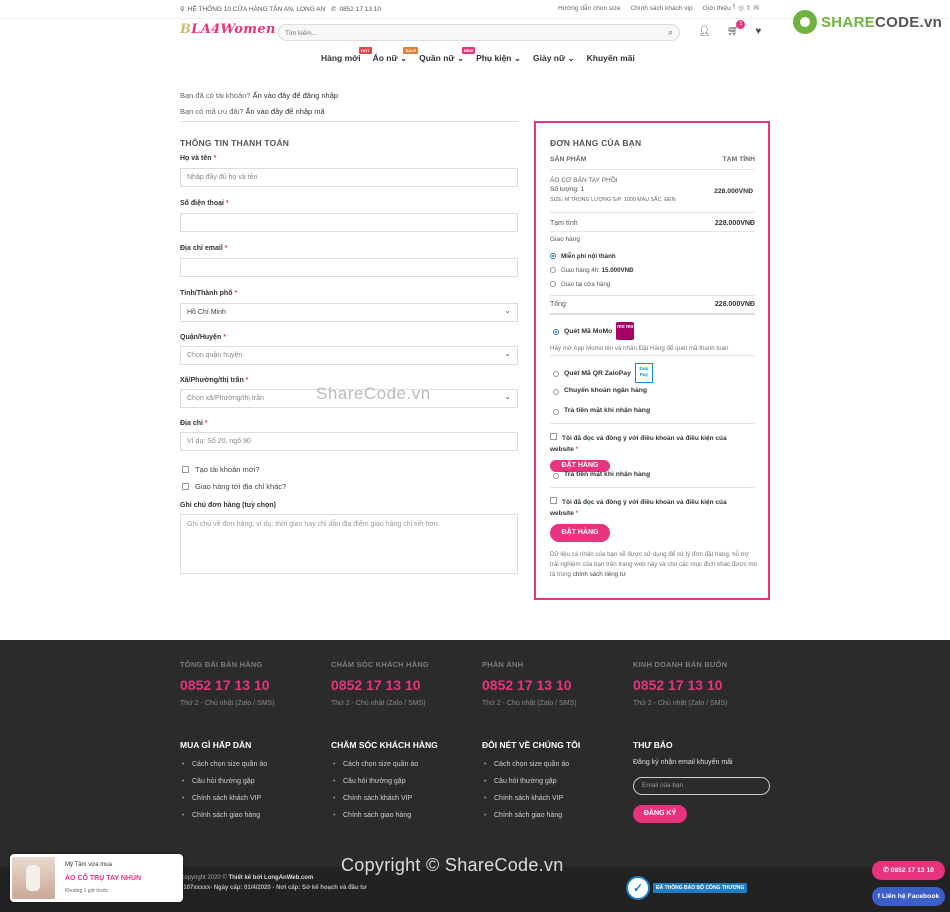 This screenshot has height=912, width=950. What do you see at coordinates (565, 239) in the screenshot?
I see `shipping-label: Giao hàng` at bounding box center [565, 239].